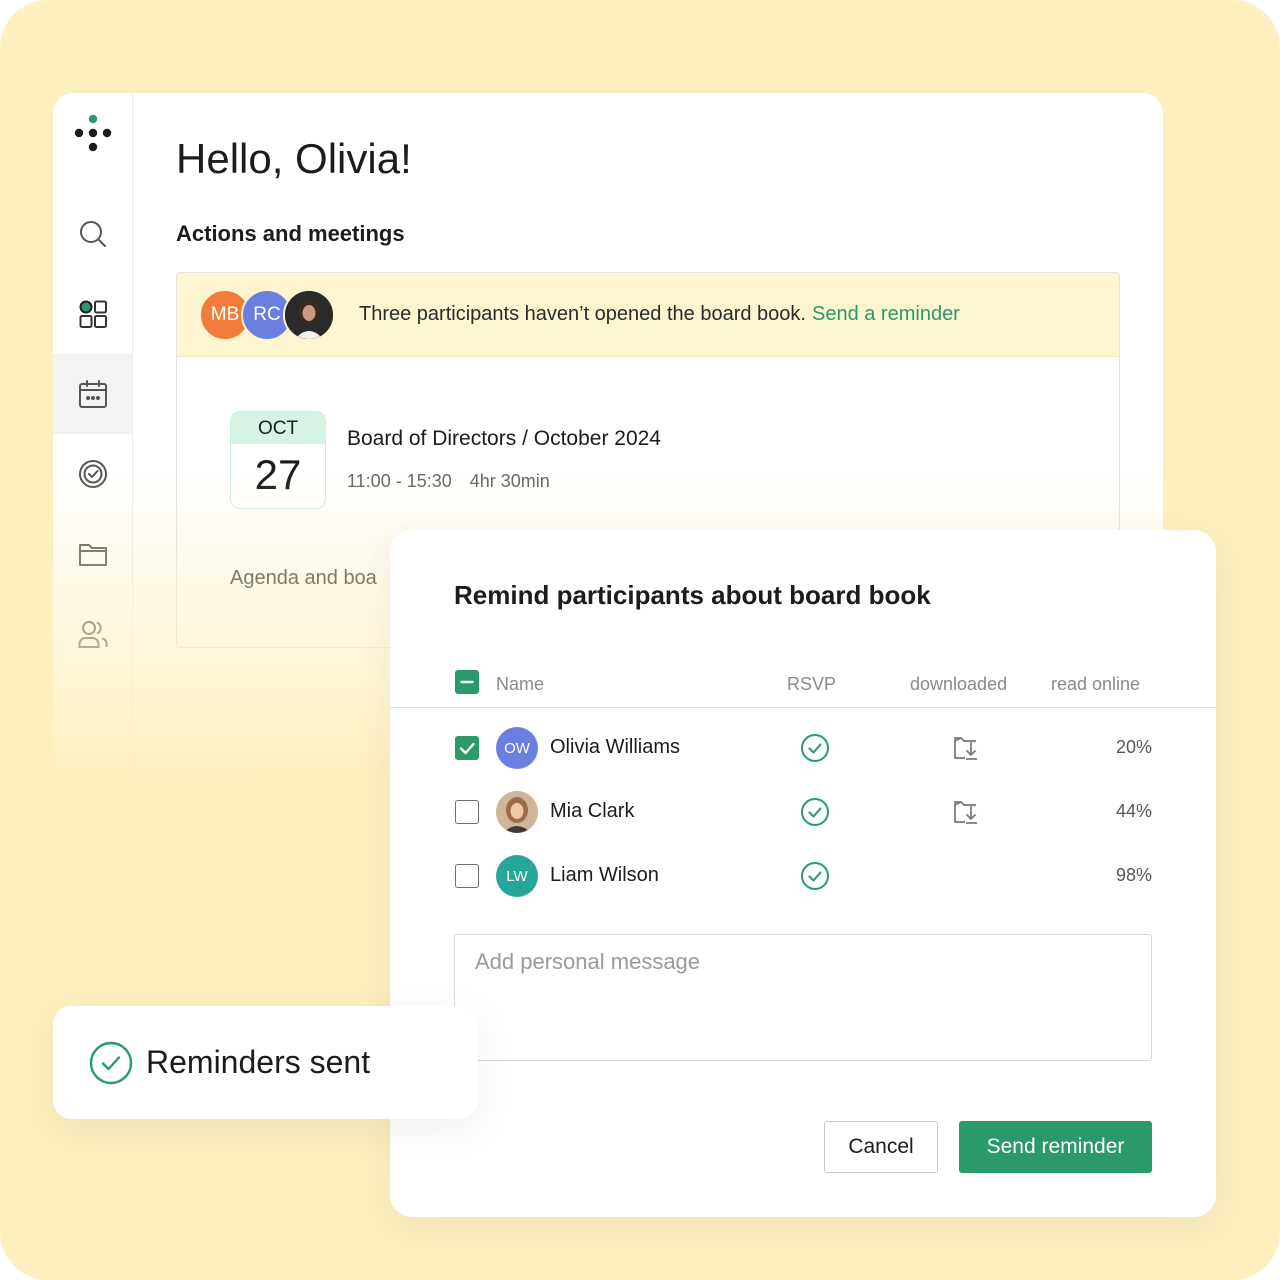 This screenshot has width=1280, height=1280. What do you see at coordinates (520, 684) in the screenshot?
I see `column-header-name: Name` at bounding box center [520, 684].